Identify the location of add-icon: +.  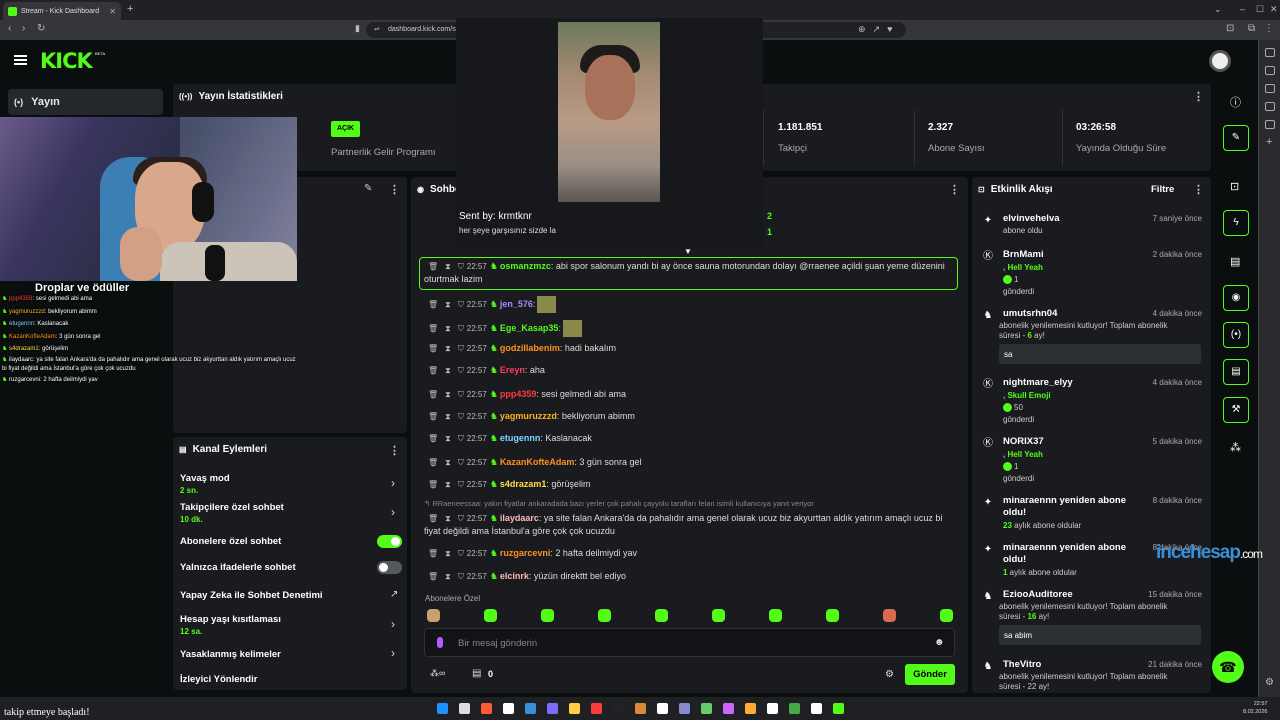
(1269, 142).